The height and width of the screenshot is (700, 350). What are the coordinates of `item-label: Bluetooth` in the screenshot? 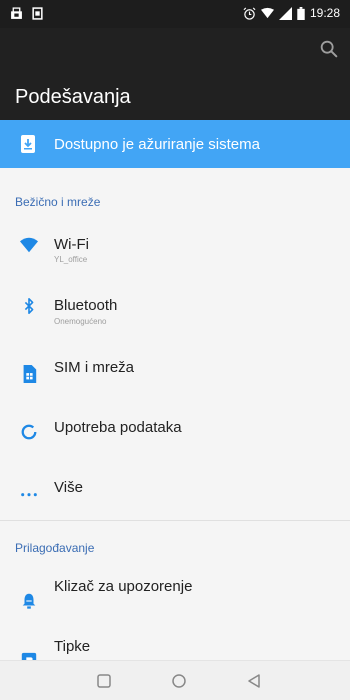 It's located at (86, 305).